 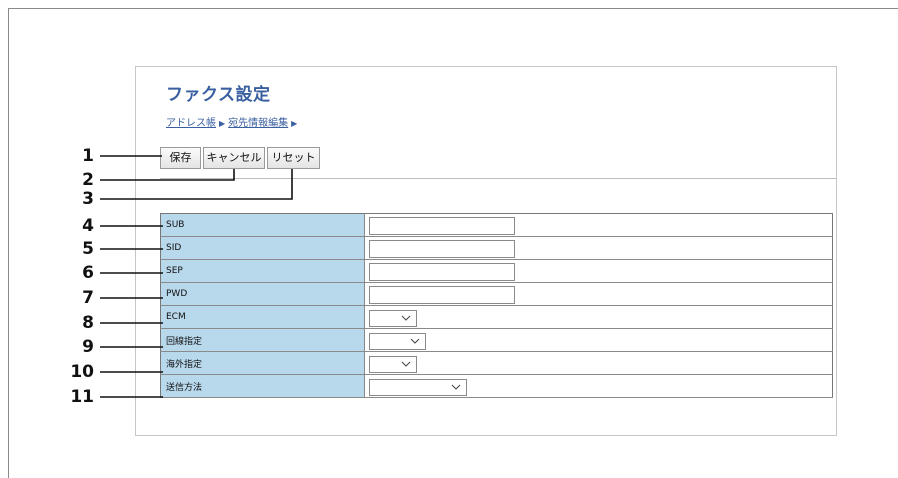 What do you see at coordinates (82, 397) in the screenshot?
I see `callout-number-11: 11` at bounding box center [82, 397].